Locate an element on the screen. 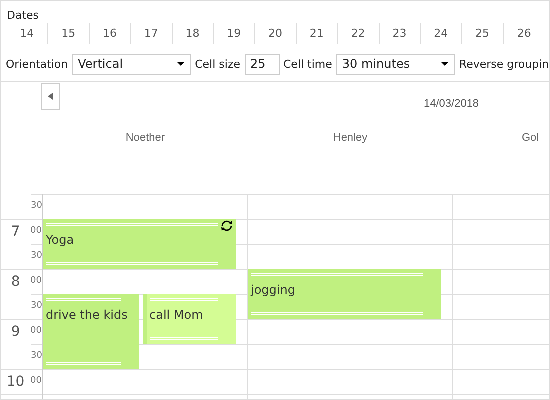 This screenshot has height=400, width=550. orientation-label: Orientation is located at coordinates (37, 64).